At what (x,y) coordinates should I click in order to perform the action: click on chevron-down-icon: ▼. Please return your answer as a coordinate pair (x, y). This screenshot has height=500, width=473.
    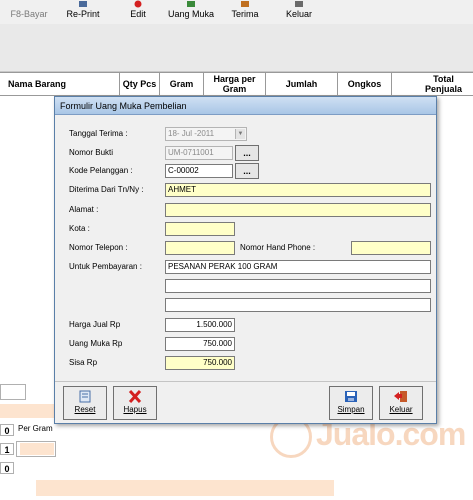
    Looking at the image, I should click on (240, 134).